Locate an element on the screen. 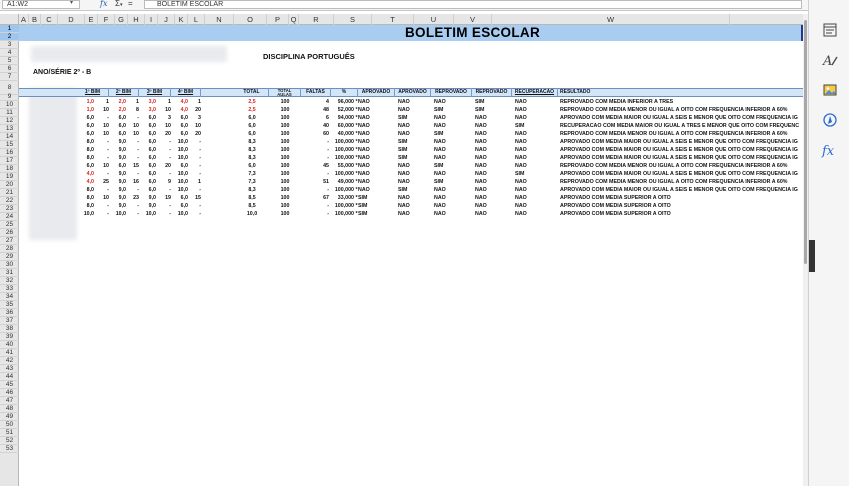  row-header-6: 6 is located at coordinates (9, 69).